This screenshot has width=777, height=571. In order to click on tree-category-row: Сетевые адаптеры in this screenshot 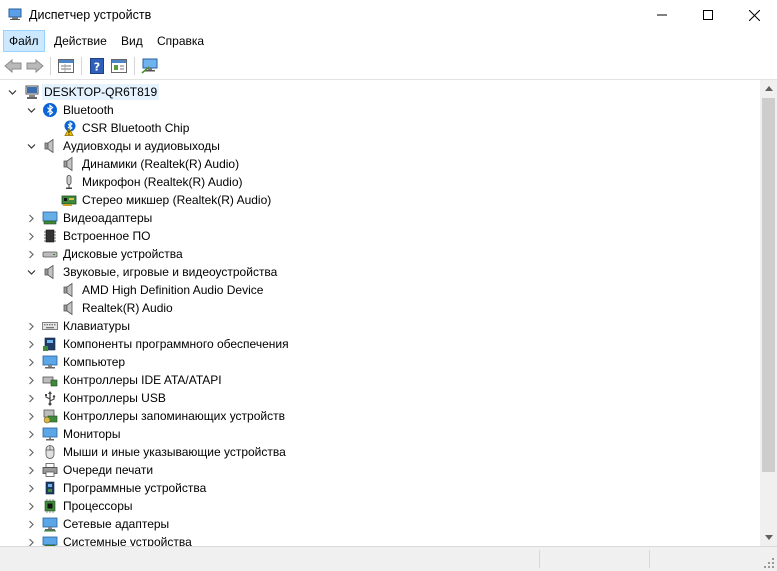, I will do `click(380, 524)`.